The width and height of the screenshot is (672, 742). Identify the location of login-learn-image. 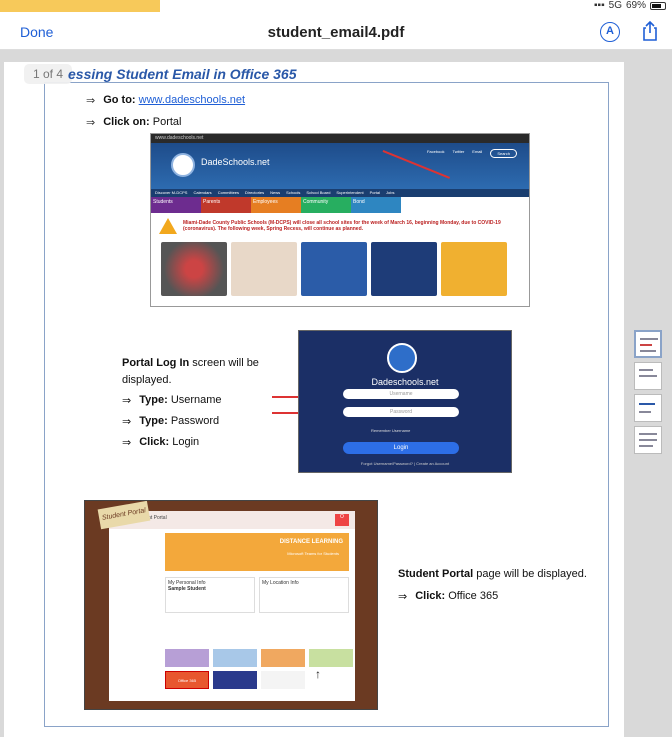
(334, 269).